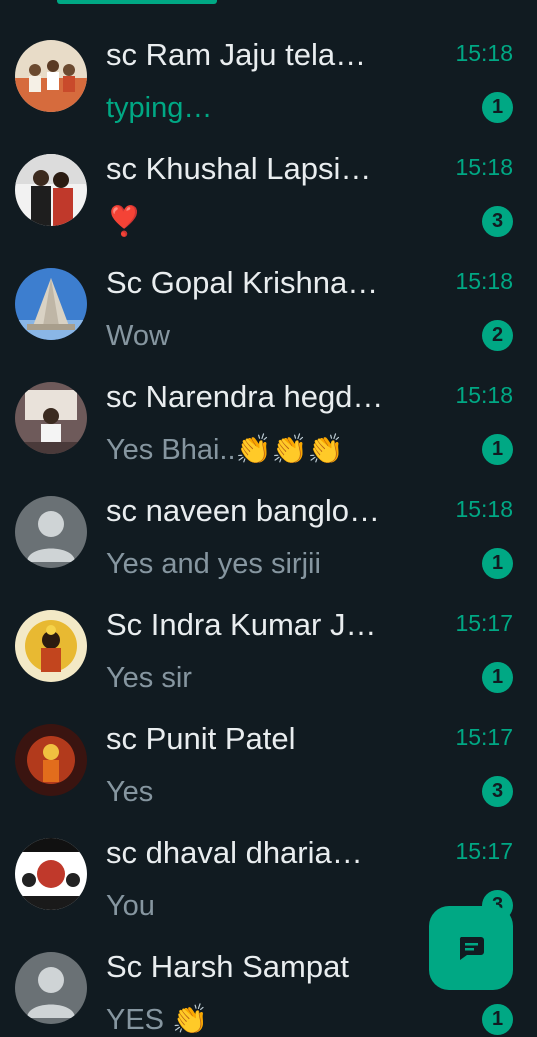 The height and width of the screenshot is (1037, 537). I want to click on chat-row: Sc Indra Kumar J… 15:17 Yes sir 1, so click(268, 632).